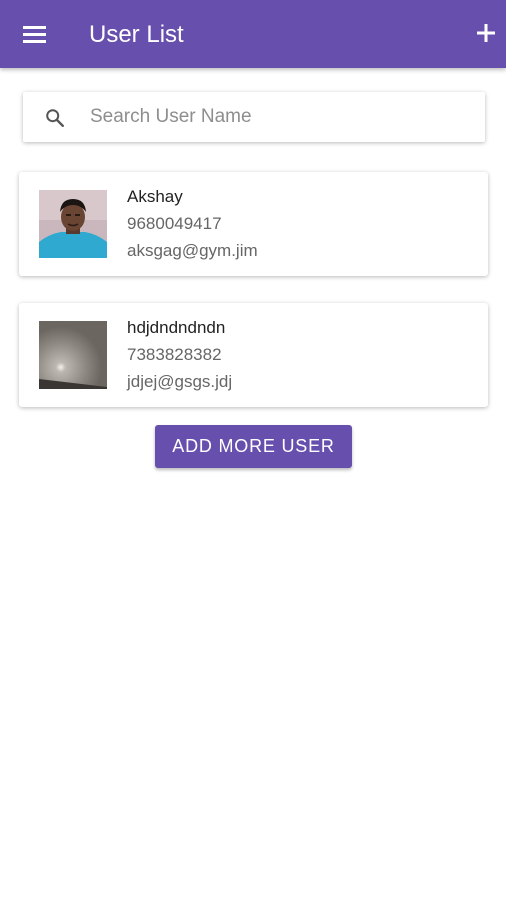 The width and height of the screenshot is (506, 900). Describe the element at coordinates (136, 34) in the screenshot. I see `page-title: User List` at that location.